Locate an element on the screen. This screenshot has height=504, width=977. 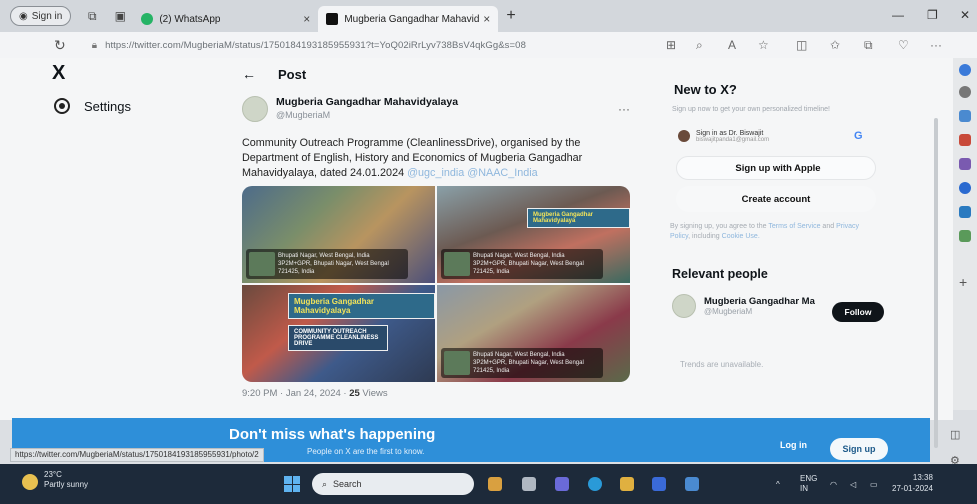
trends-unavailable: Trends are unavailable. is located at coordinates (722, 364).